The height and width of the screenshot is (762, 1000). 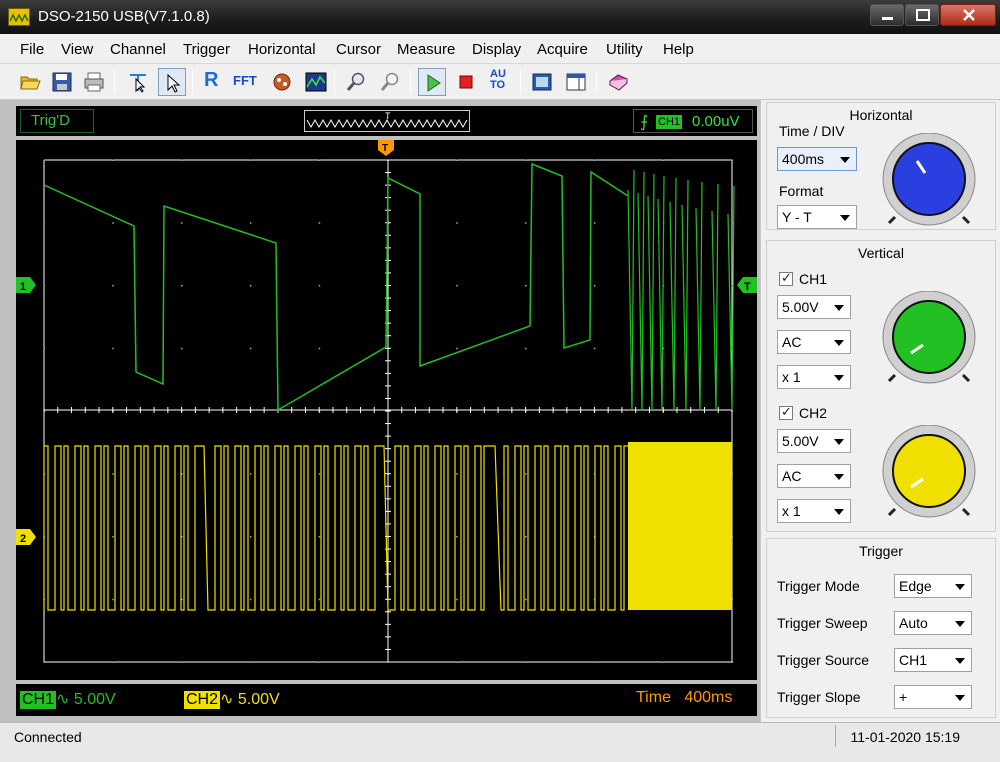 I want to click on ch1-volts: 5.00V, so click(x=94, y=699).